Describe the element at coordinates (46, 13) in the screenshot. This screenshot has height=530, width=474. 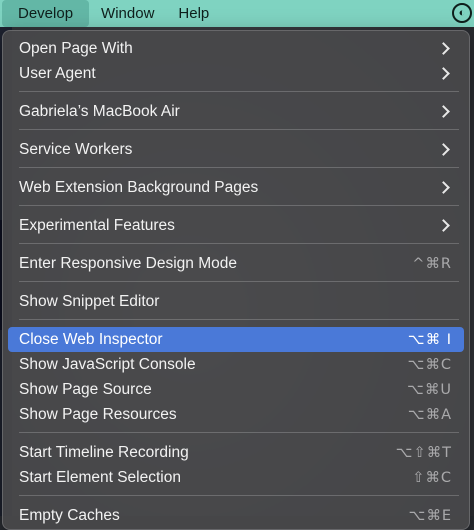
I see `menubar-develop: Develop` at that location.